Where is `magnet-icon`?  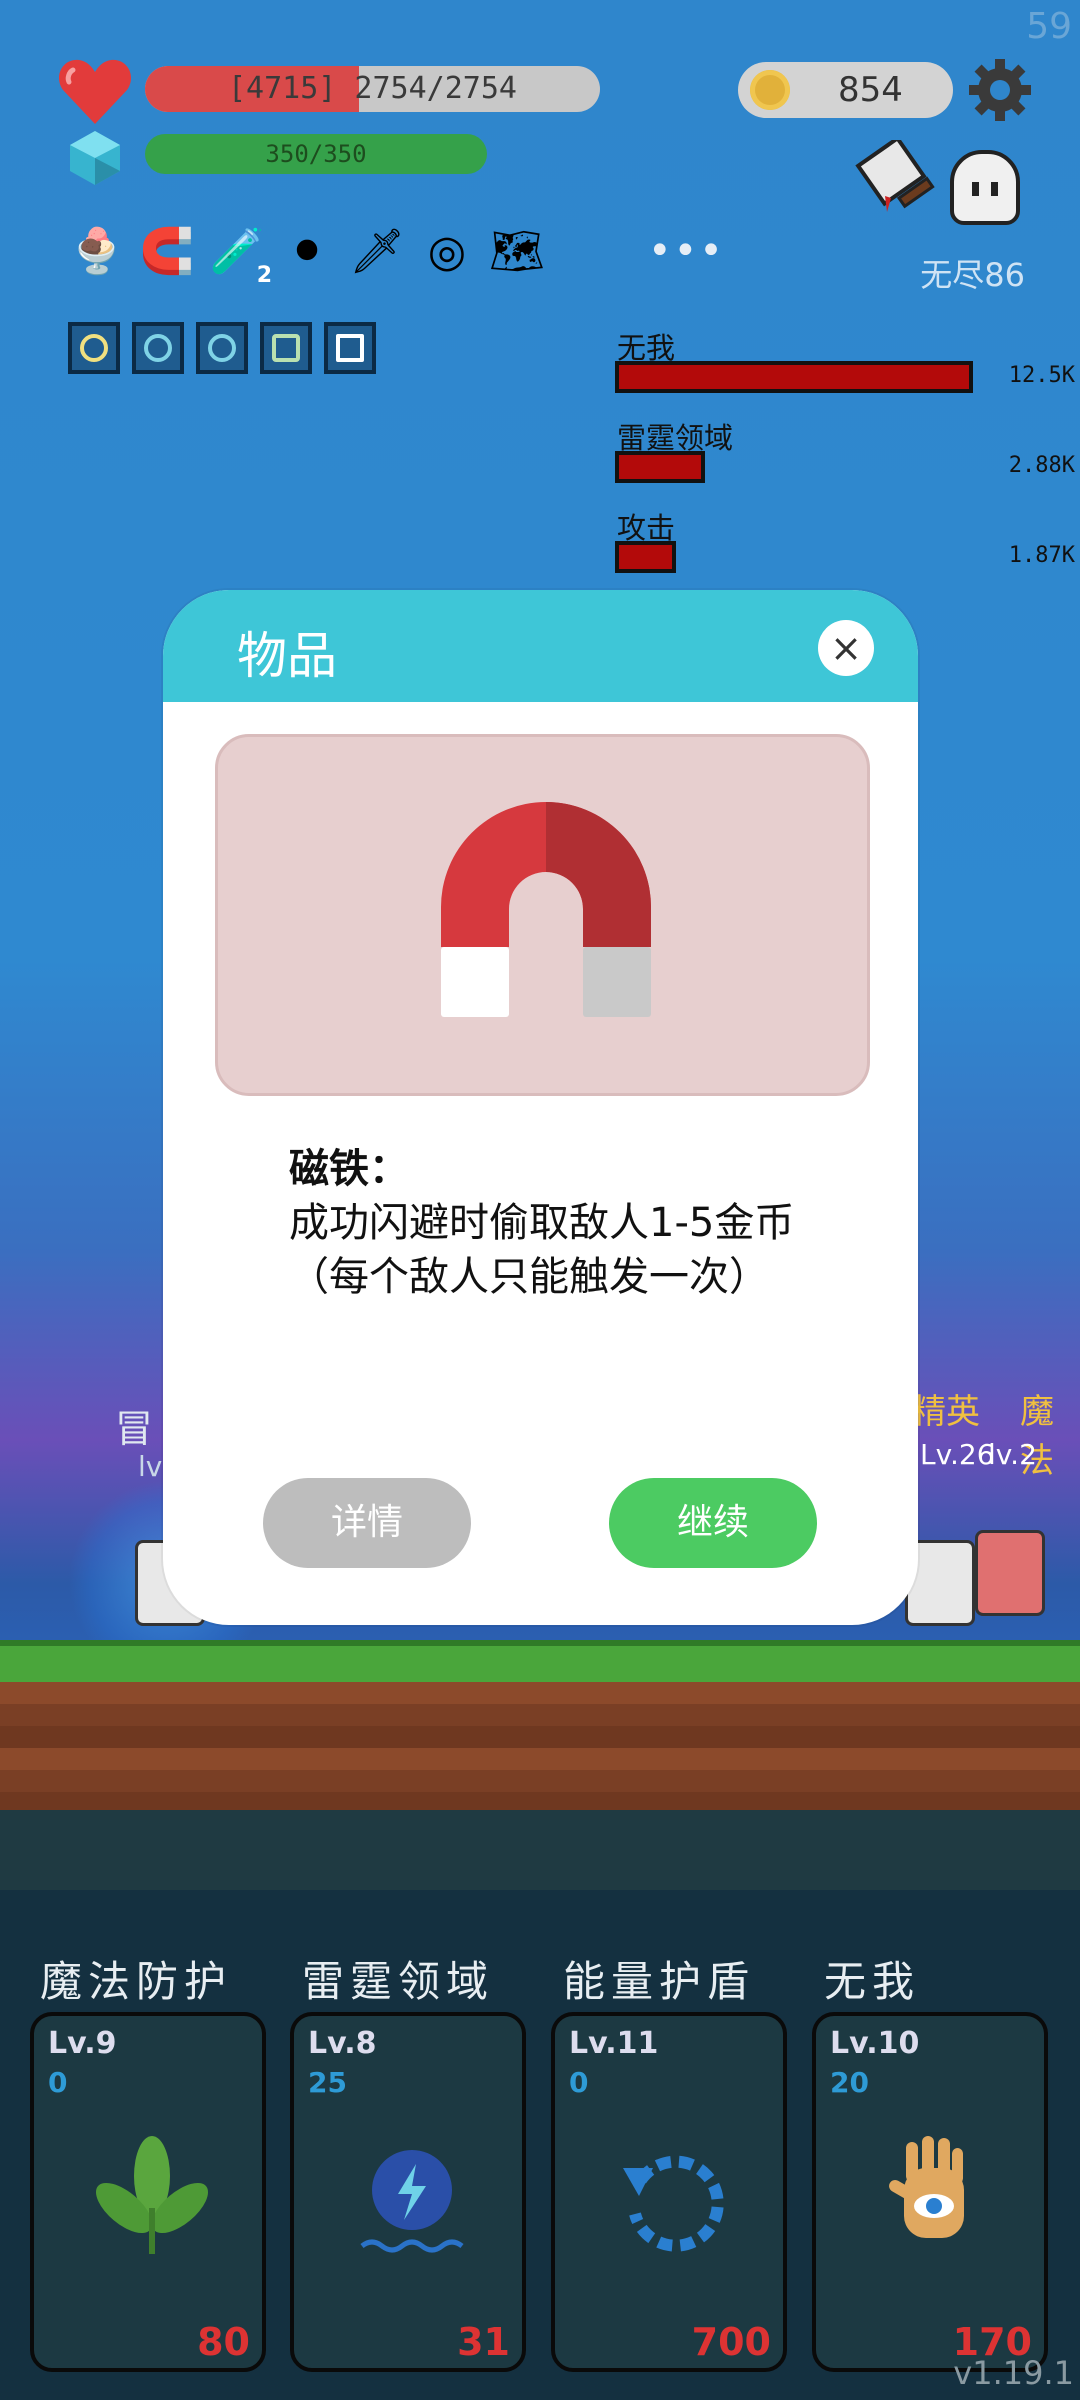
magnet-icon is located at coordinates (546, 909).